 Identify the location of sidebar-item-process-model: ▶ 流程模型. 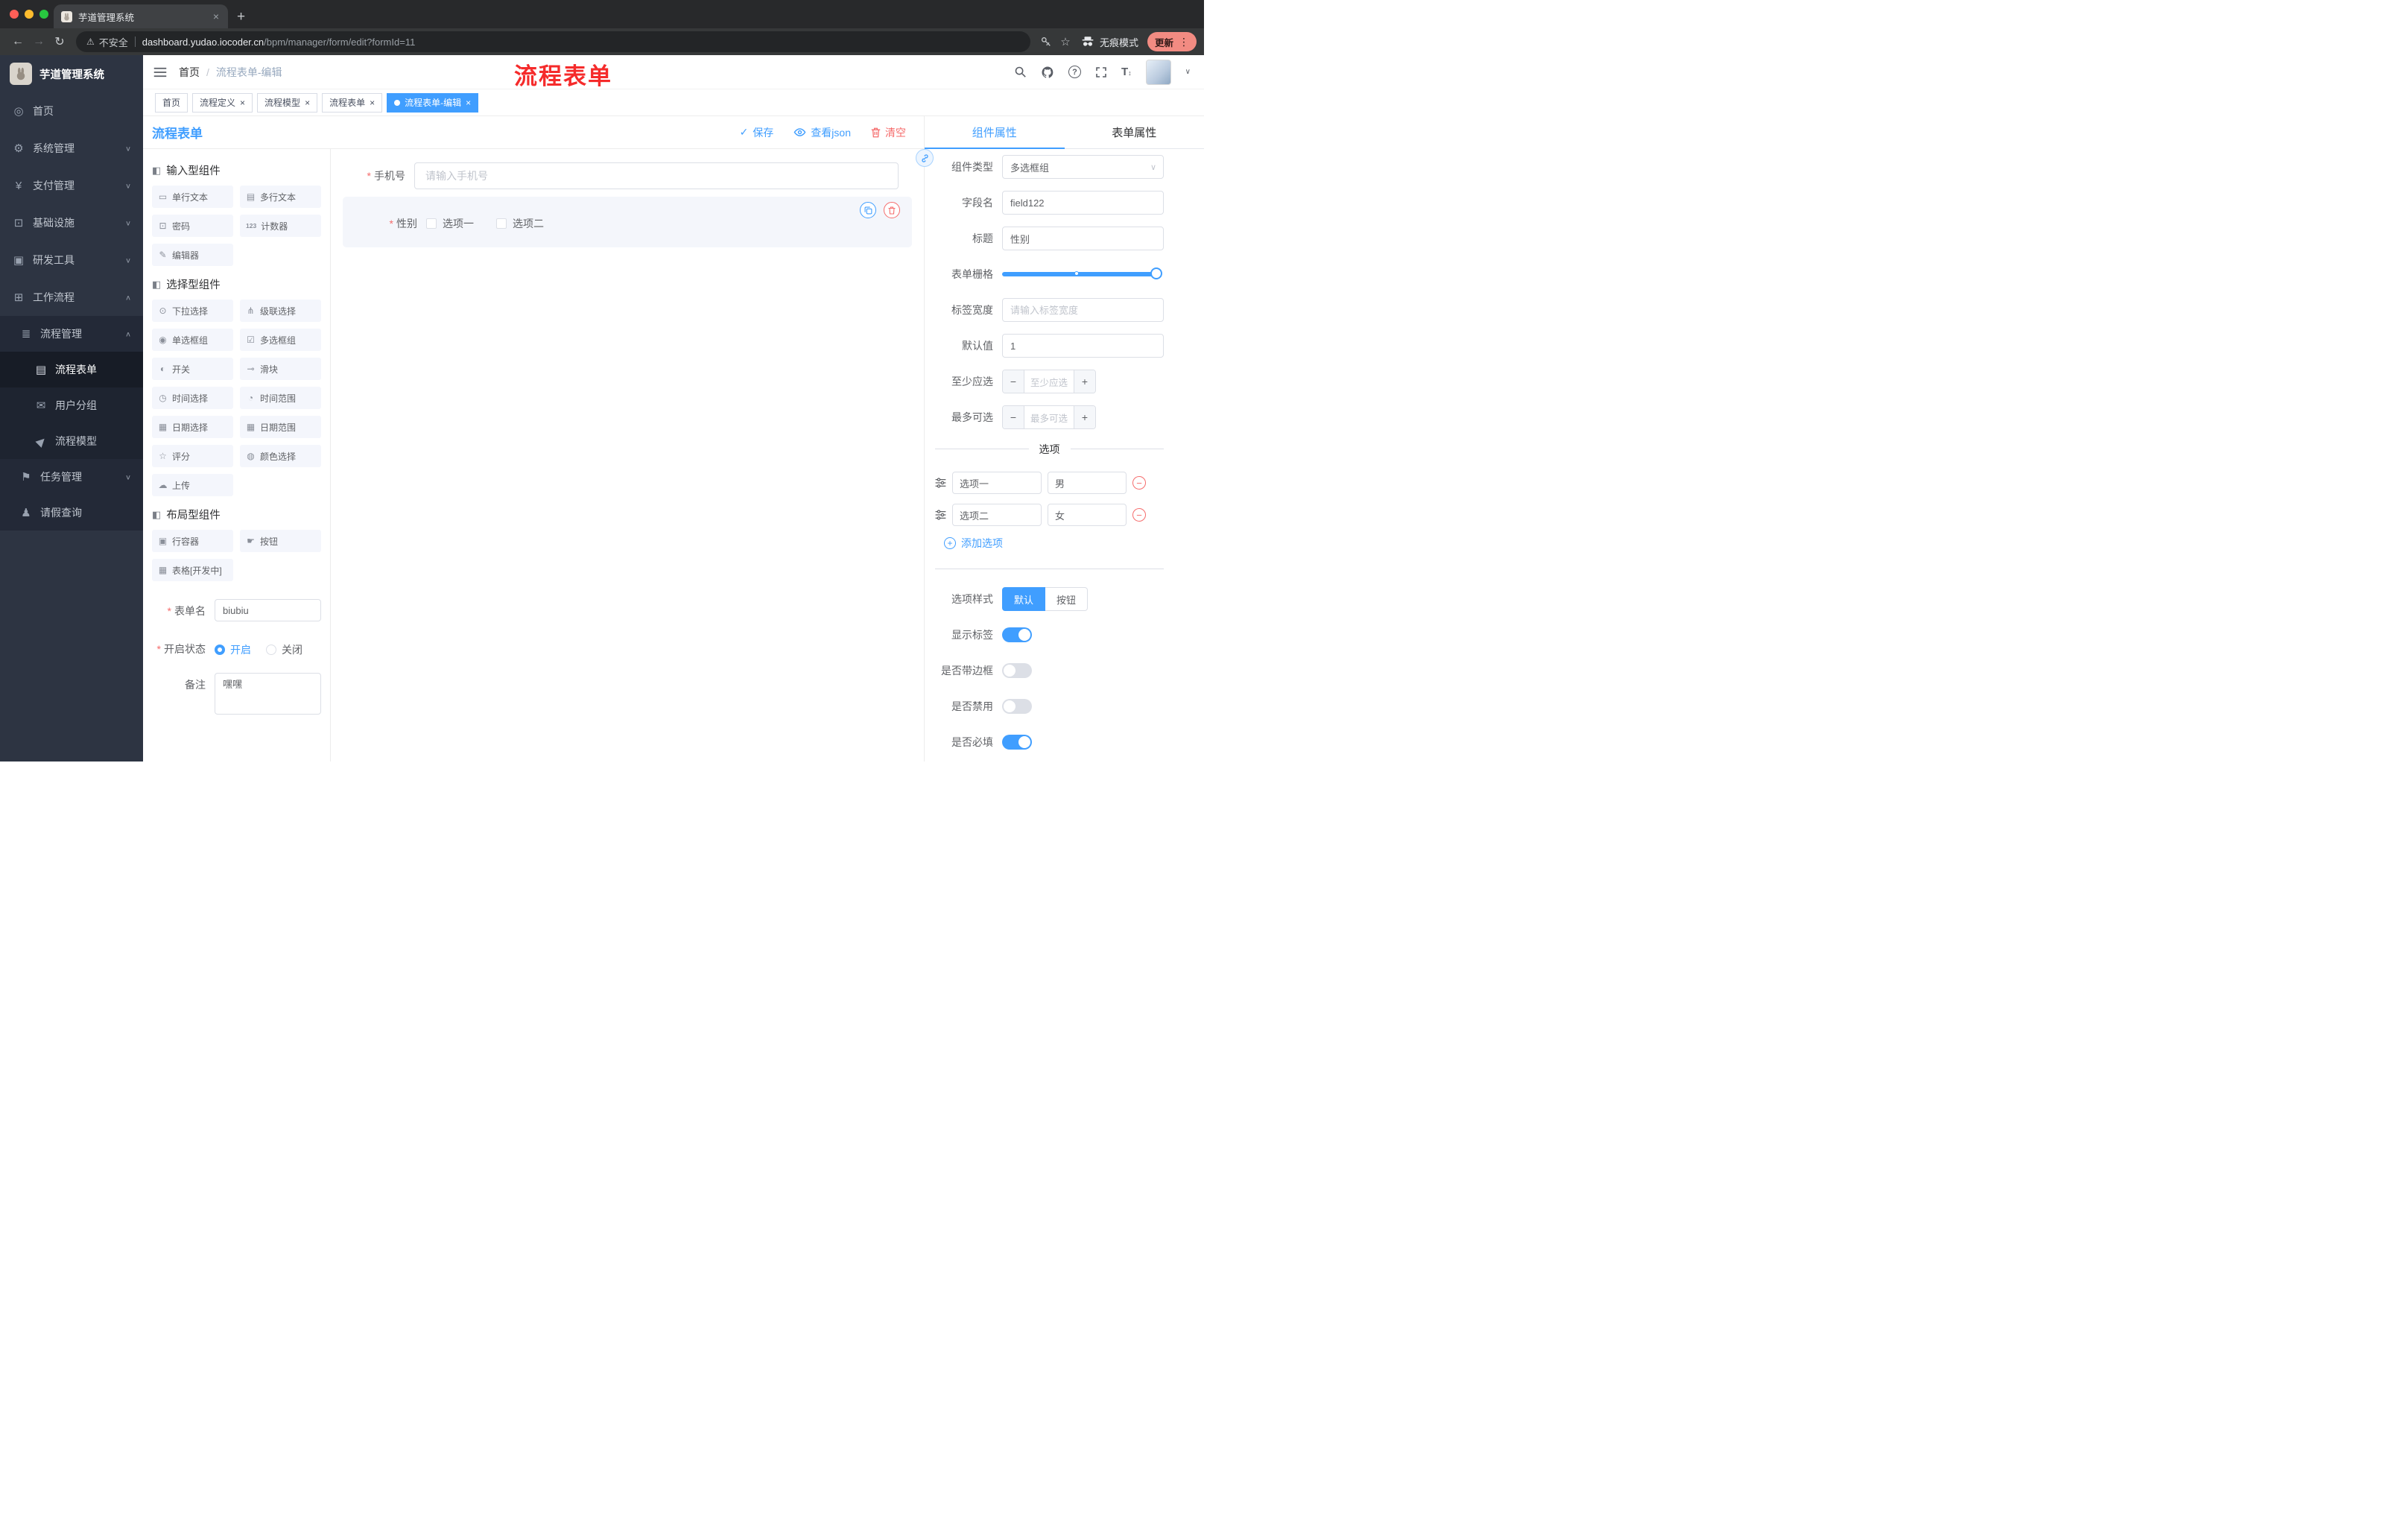
(71, 441).